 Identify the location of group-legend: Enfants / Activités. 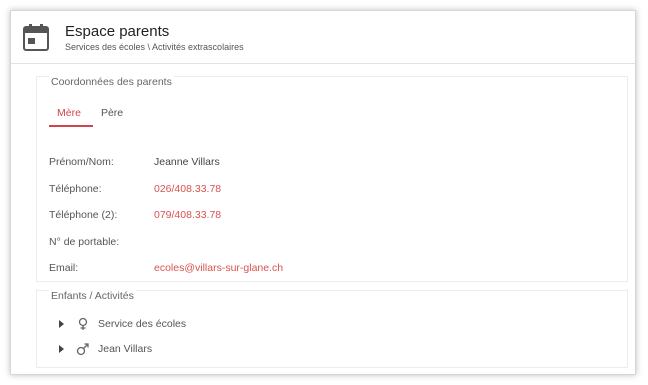
(92, 296).